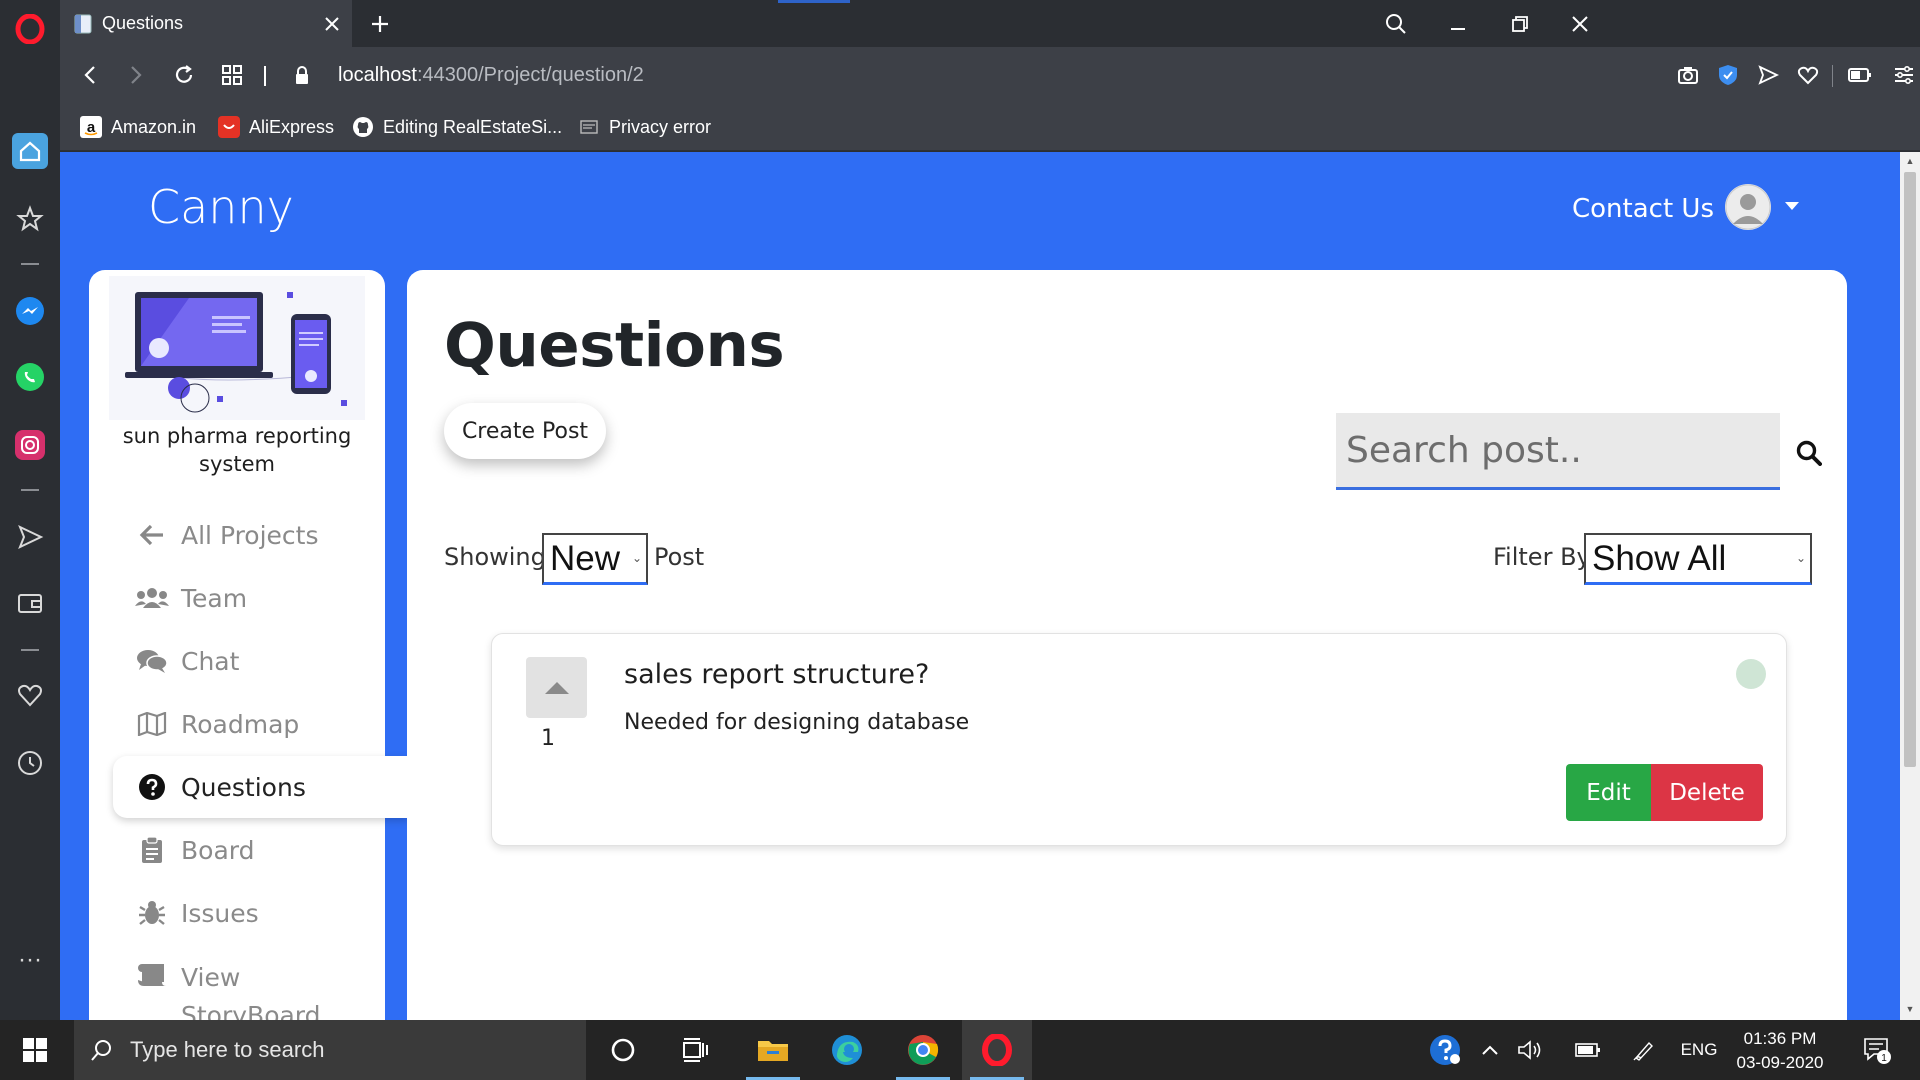 The height and width of the screenshot is (1080, 1920). Describe the element at coordinates (232, 75) in the screenshot. I see `tab-grid-icon` at that location.